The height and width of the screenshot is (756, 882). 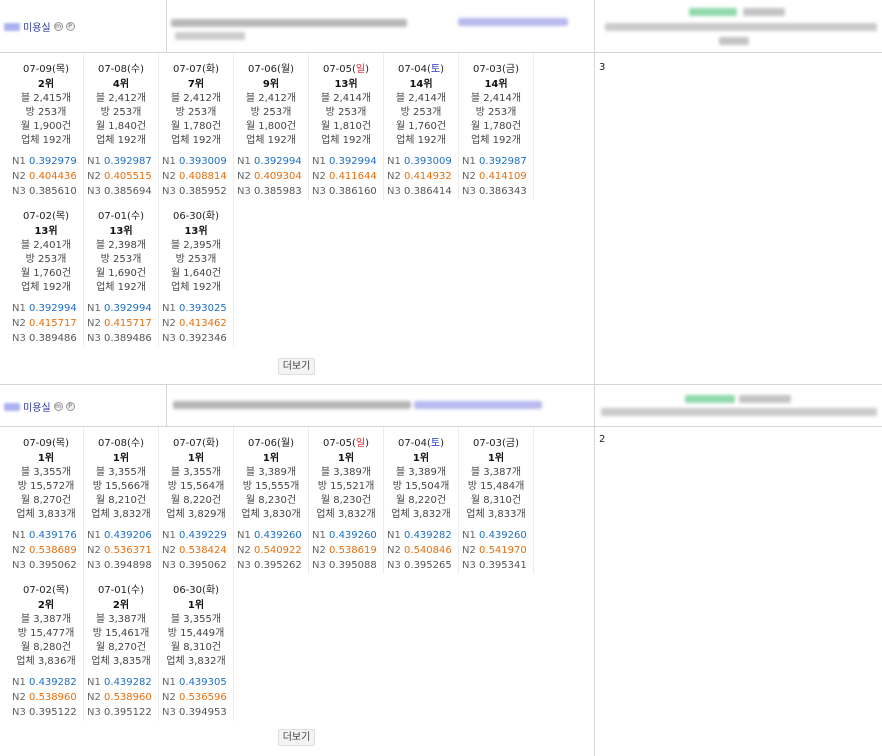 What do you see at coordinates (196, 697) in the screenshot?
I see `n-scores: N1 0.439305 N2 0.536596 N3 0.394953` at bounding box center [196, 697].